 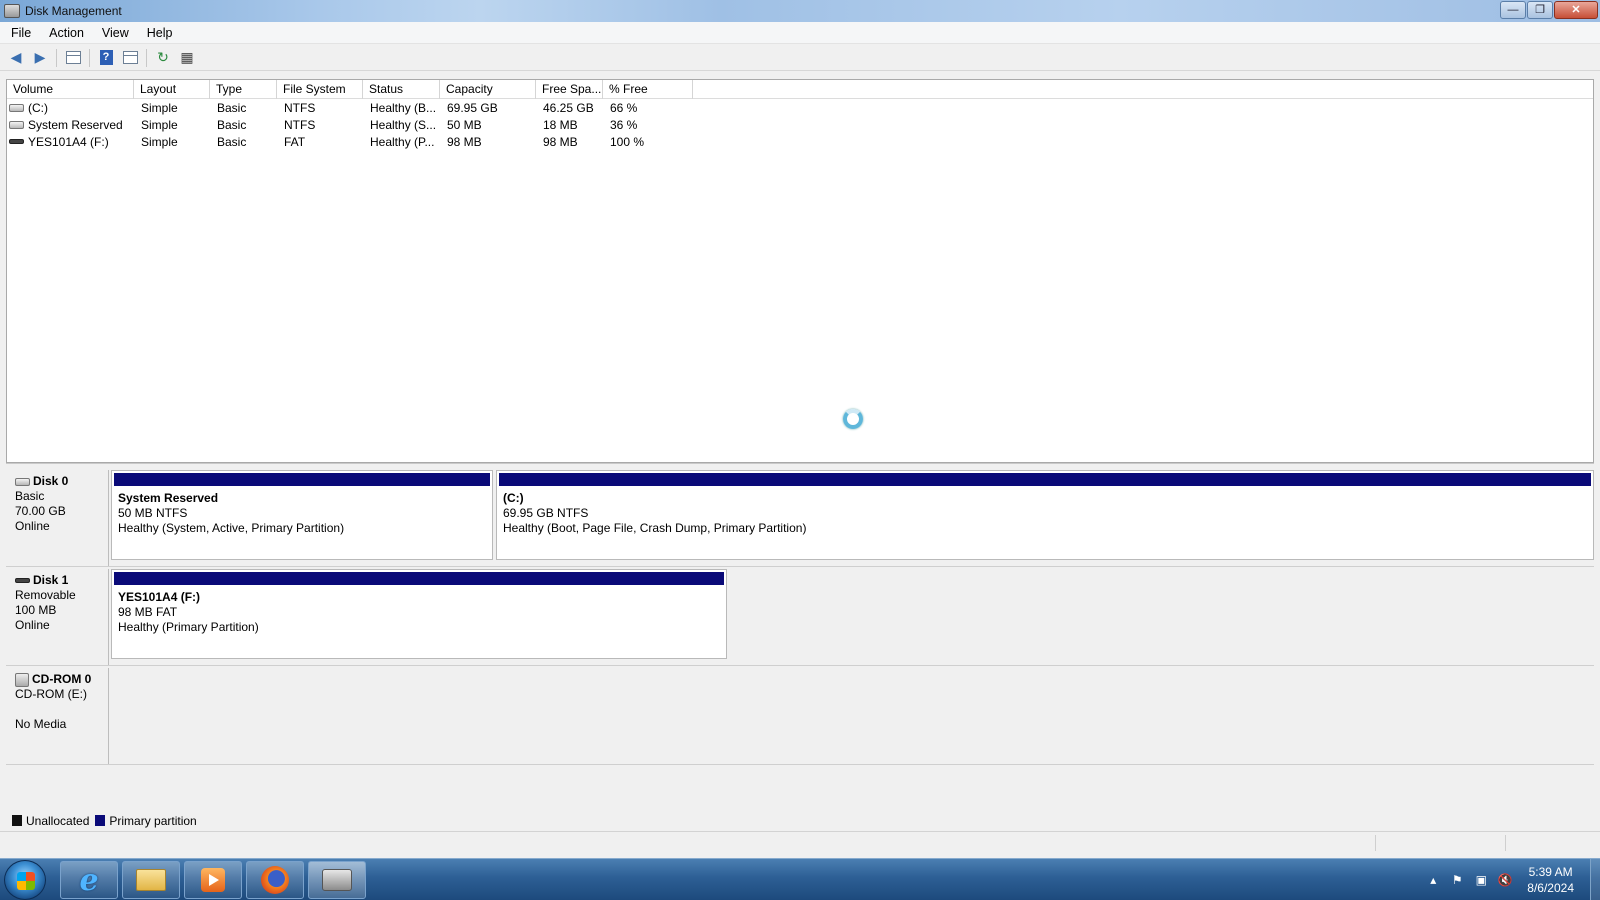 I want to click on menu-view: View, so click(x=113, y=33).